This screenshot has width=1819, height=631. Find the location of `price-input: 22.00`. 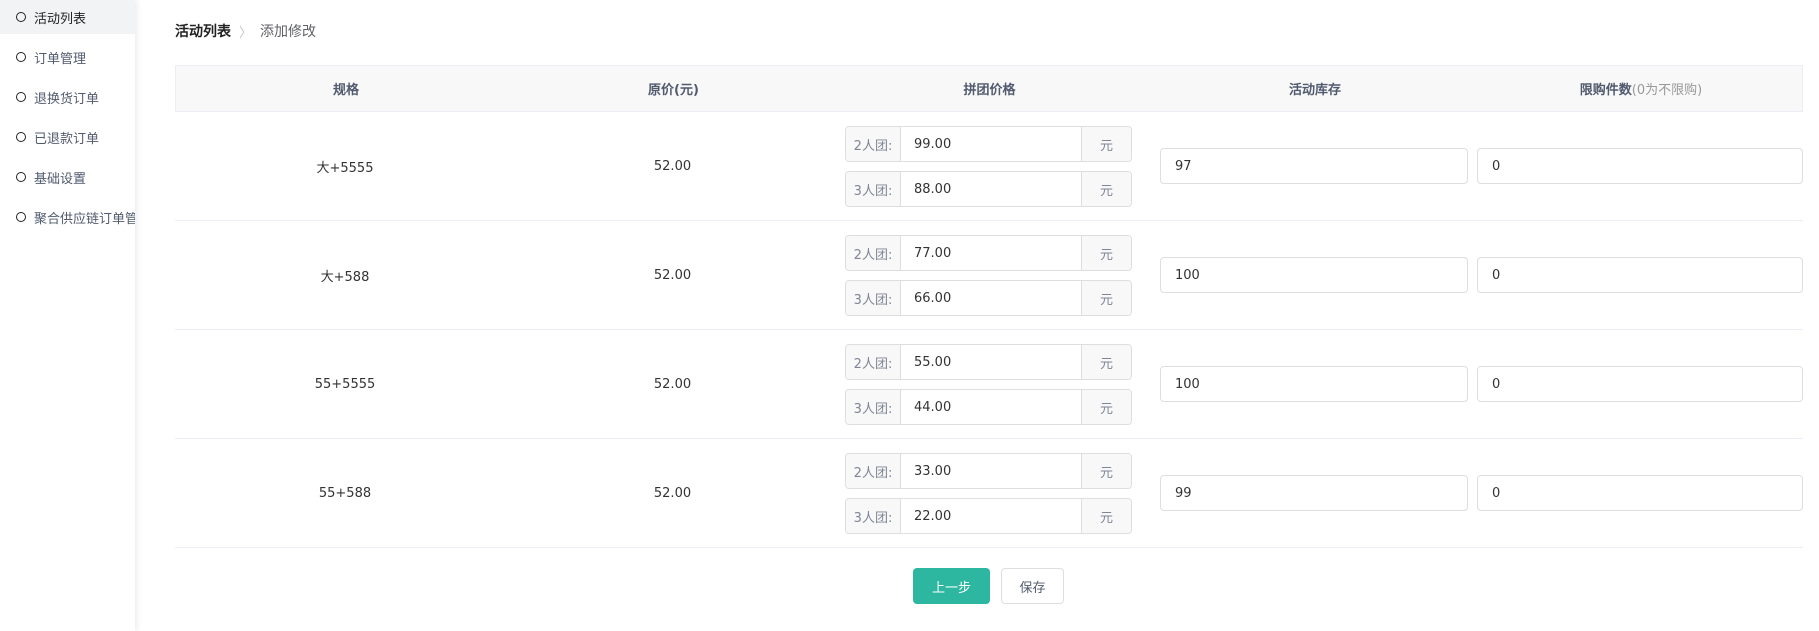

price-input: 22.00 is located at coordinates (991, 516).